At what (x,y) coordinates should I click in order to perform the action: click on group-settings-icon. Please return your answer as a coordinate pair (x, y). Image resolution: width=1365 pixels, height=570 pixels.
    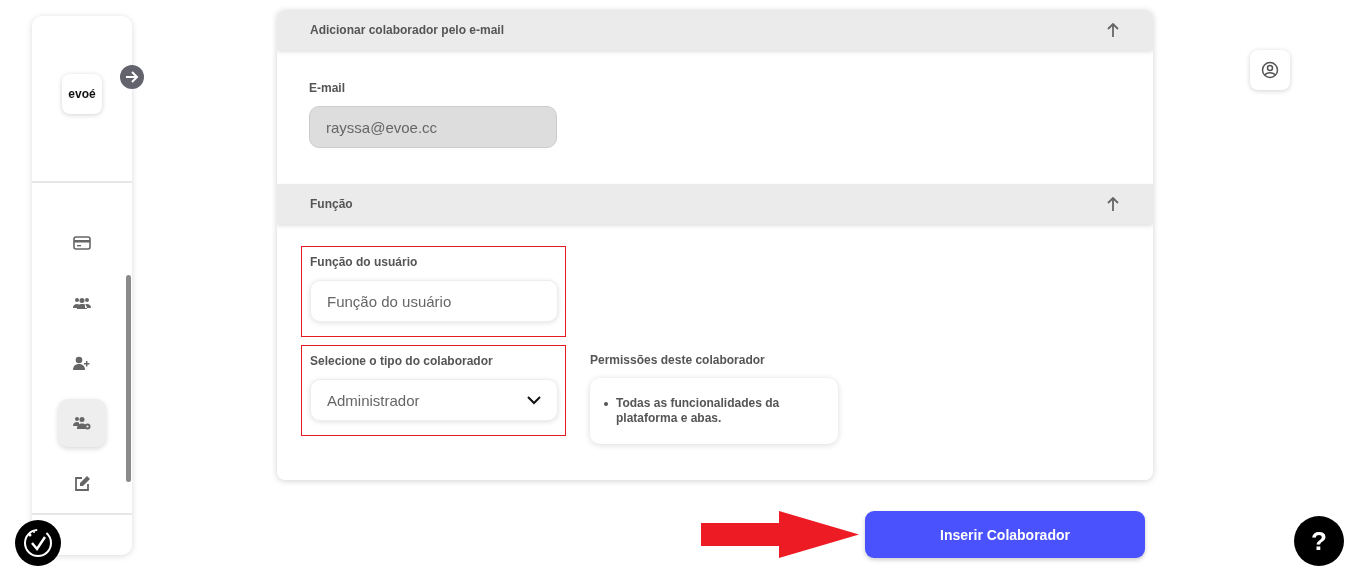
    Looking at the image, I should click on (82, 423).